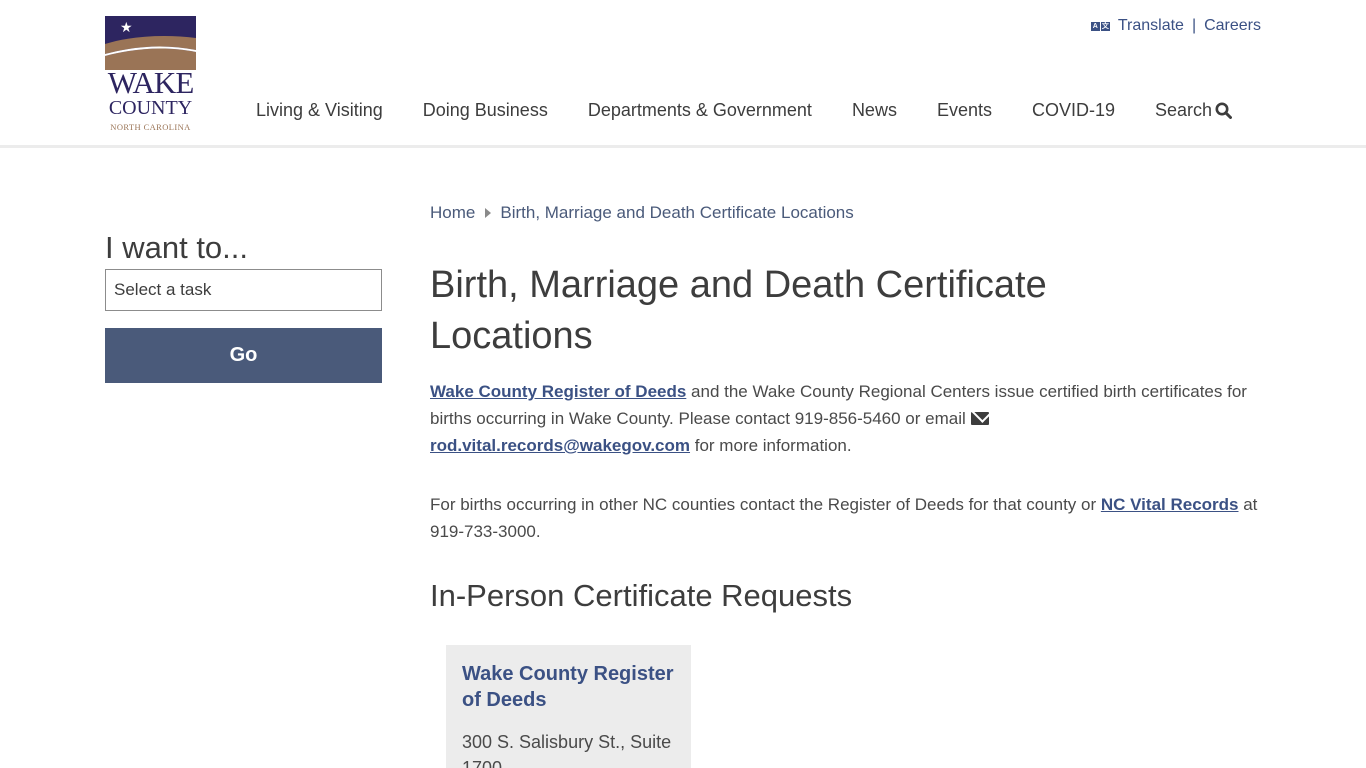  I want to click on wake-county-logo: ★ WAKE COUNTY NORTH CAROLINA, so click(150, 75).